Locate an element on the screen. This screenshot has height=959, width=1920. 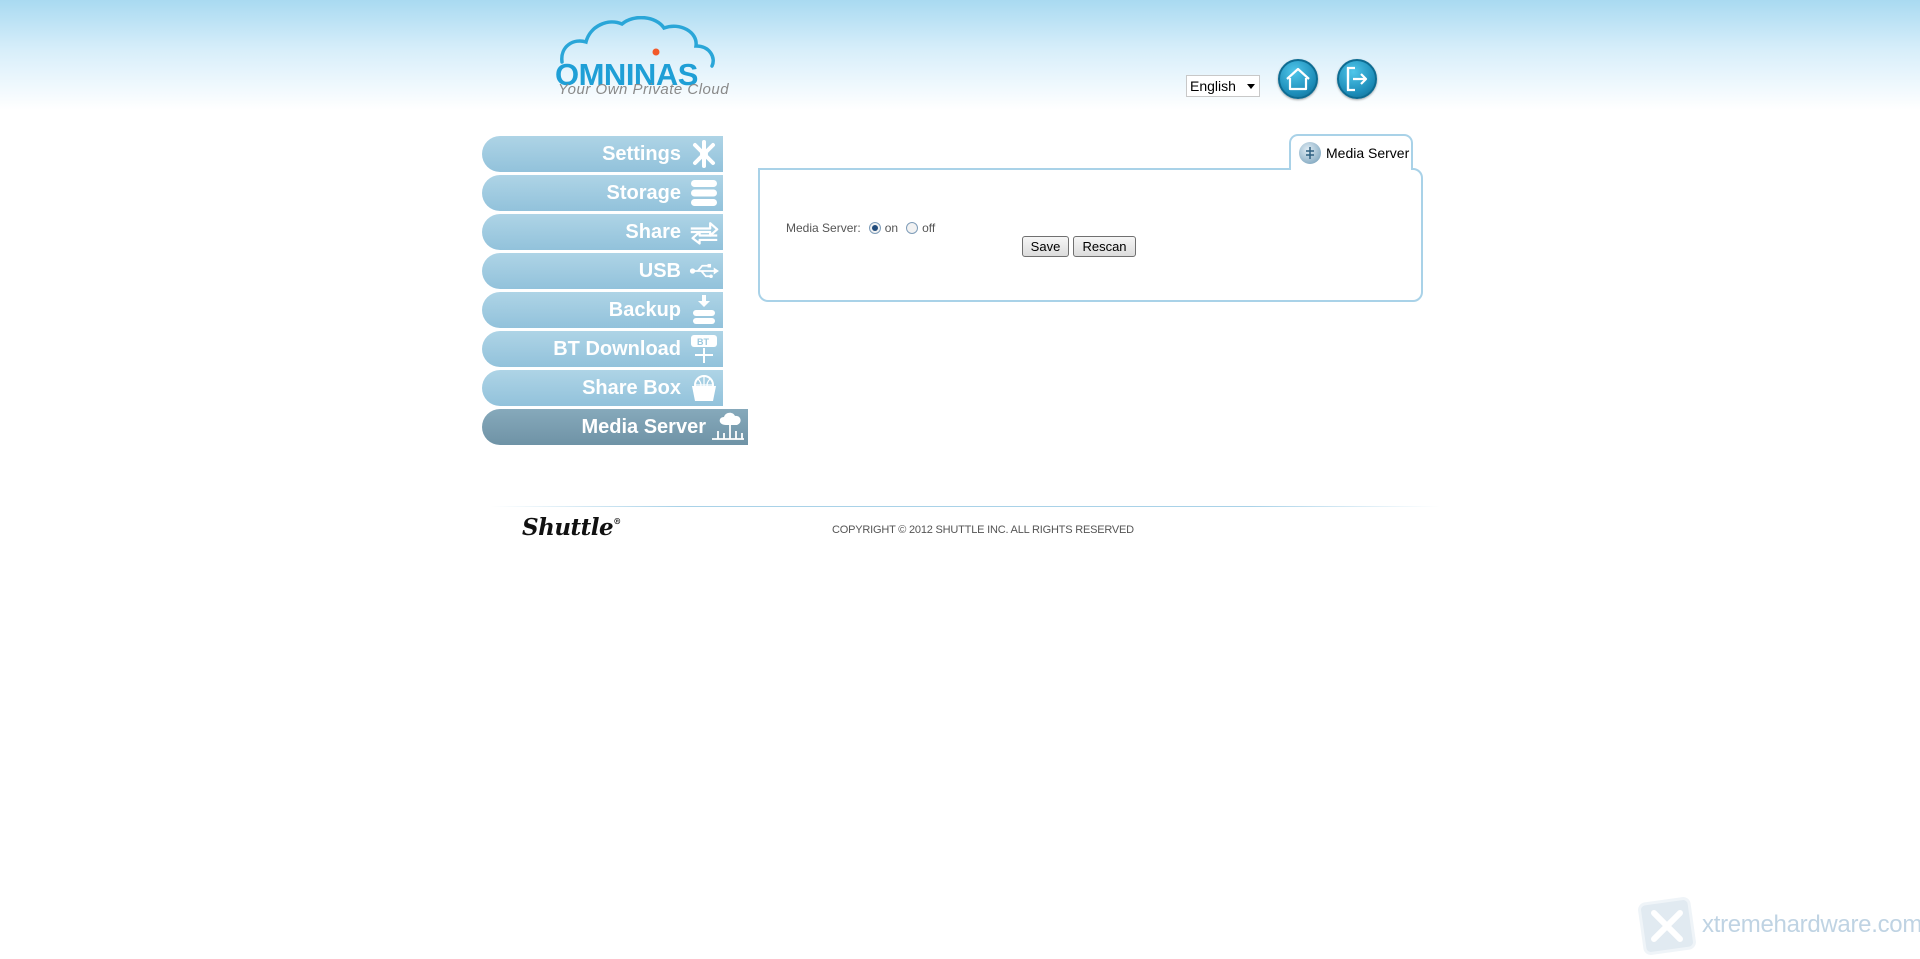
sidebar-item-label: Backup is located at coordinates (644, 309).